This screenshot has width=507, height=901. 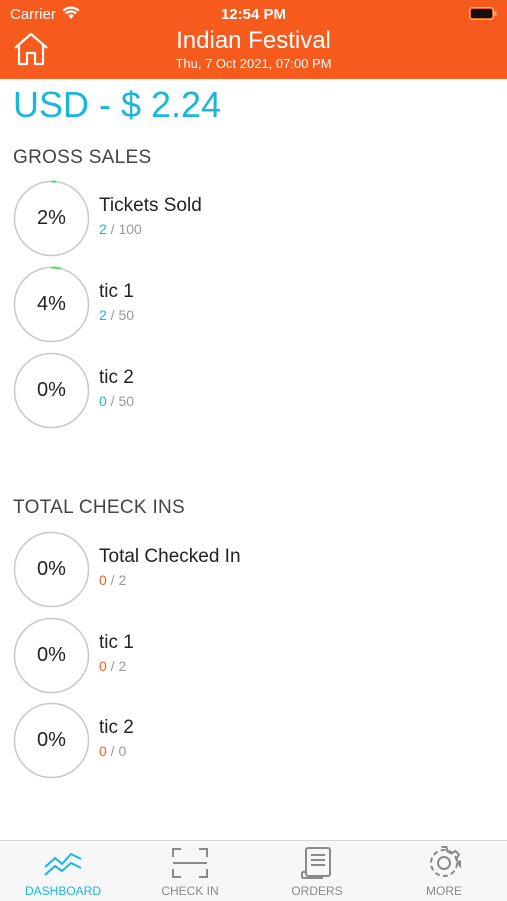 I want to click on clock-time: 12:54 PM, so click(x=253, y=14).